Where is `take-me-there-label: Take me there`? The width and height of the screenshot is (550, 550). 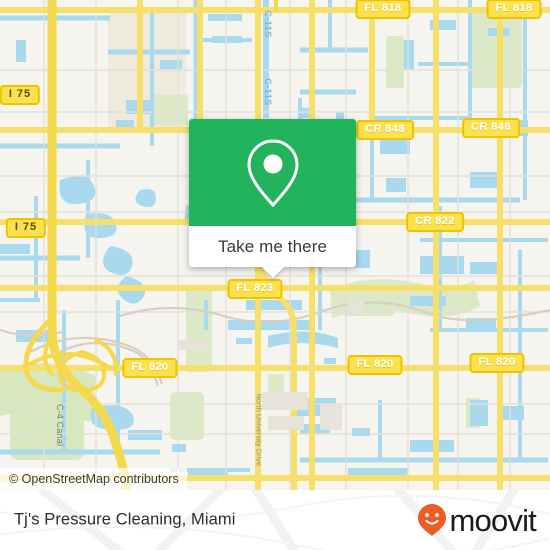
take-me-there-label: Take me there is located at coordinates (272, 246).